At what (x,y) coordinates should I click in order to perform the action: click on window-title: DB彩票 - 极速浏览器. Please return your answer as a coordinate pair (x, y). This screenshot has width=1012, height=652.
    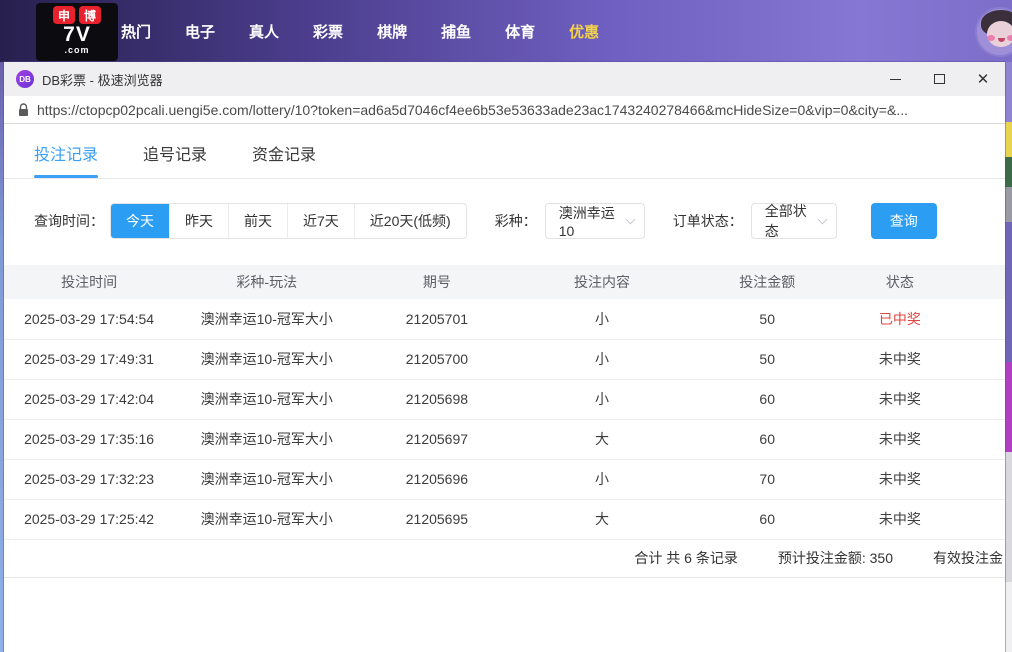
    Looking at the image, I should click on (102, 80).